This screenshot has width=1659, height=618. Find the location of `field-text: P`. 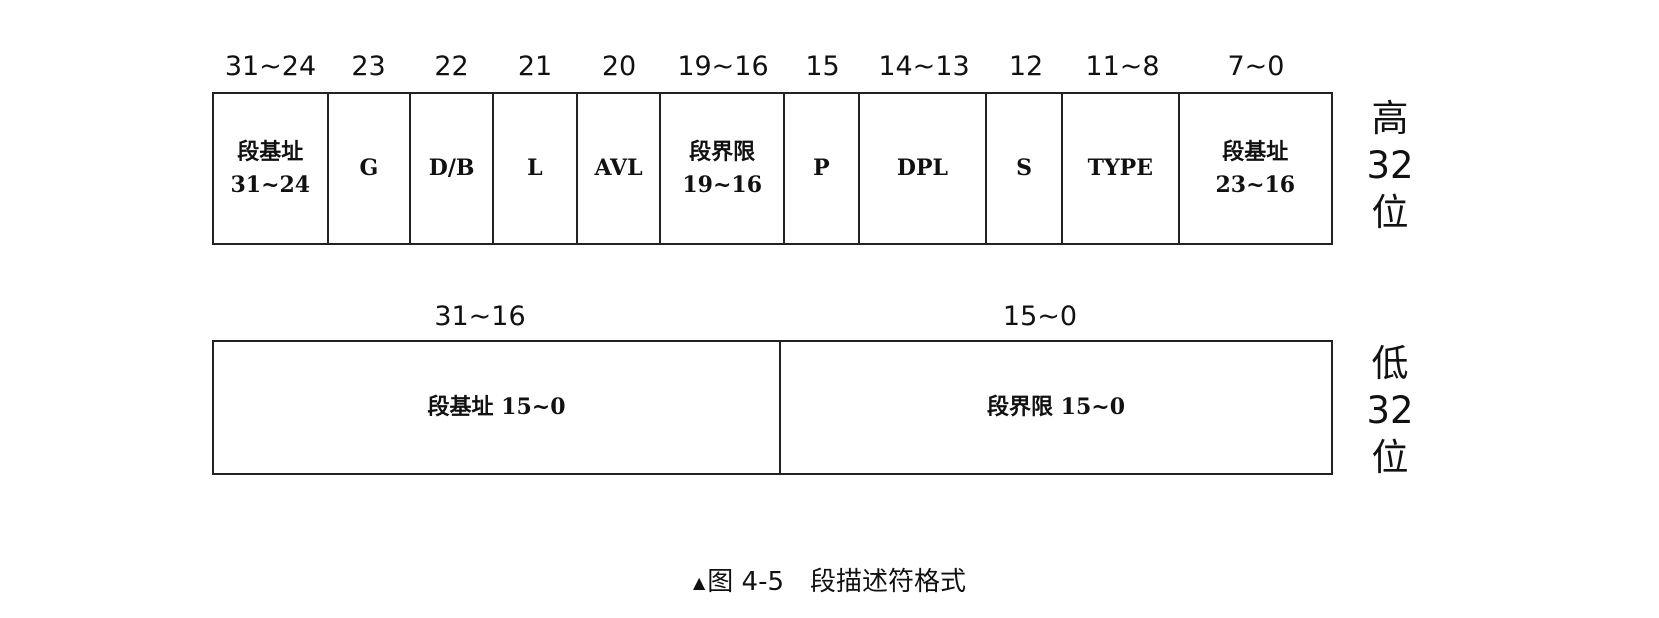

field-text: P is located at coordinates (821, 168).